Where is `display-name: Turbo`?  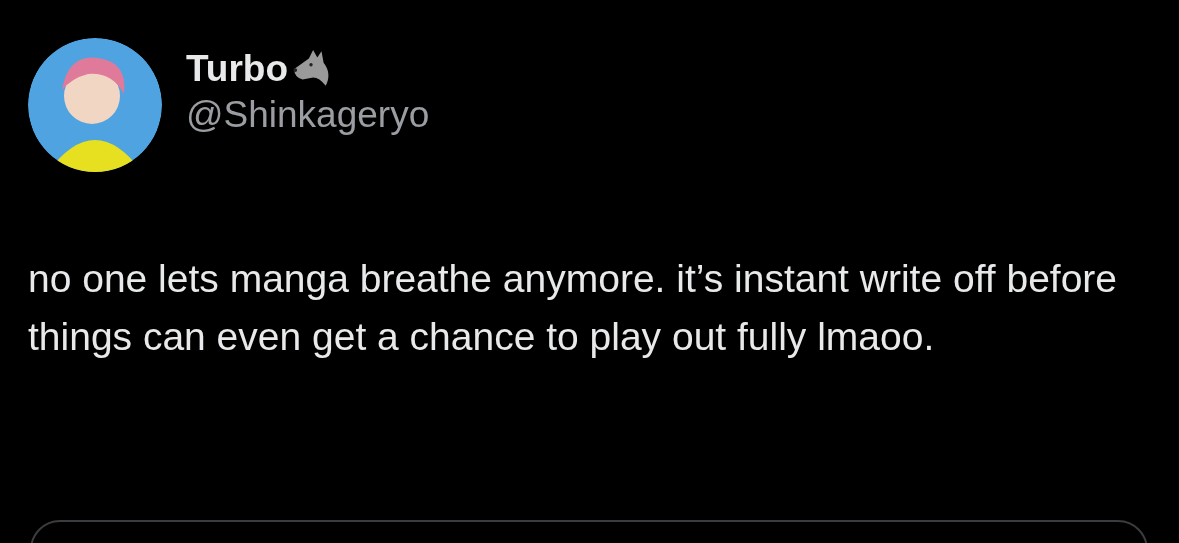 display-name: Turbo is located at coordinates (237, 69).